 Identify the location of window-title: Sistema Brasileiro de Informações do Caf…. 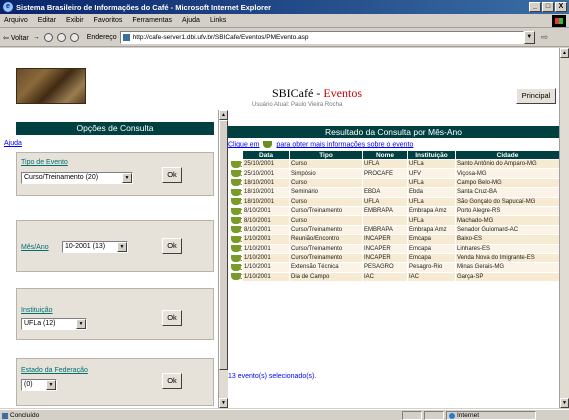
(144, 7).